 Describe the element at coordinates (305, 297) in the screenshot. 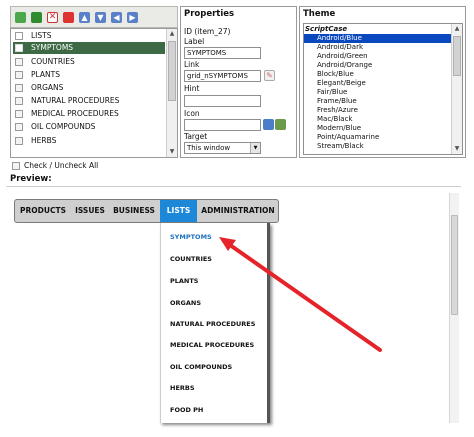

I see `arrow-shaft` at that location.